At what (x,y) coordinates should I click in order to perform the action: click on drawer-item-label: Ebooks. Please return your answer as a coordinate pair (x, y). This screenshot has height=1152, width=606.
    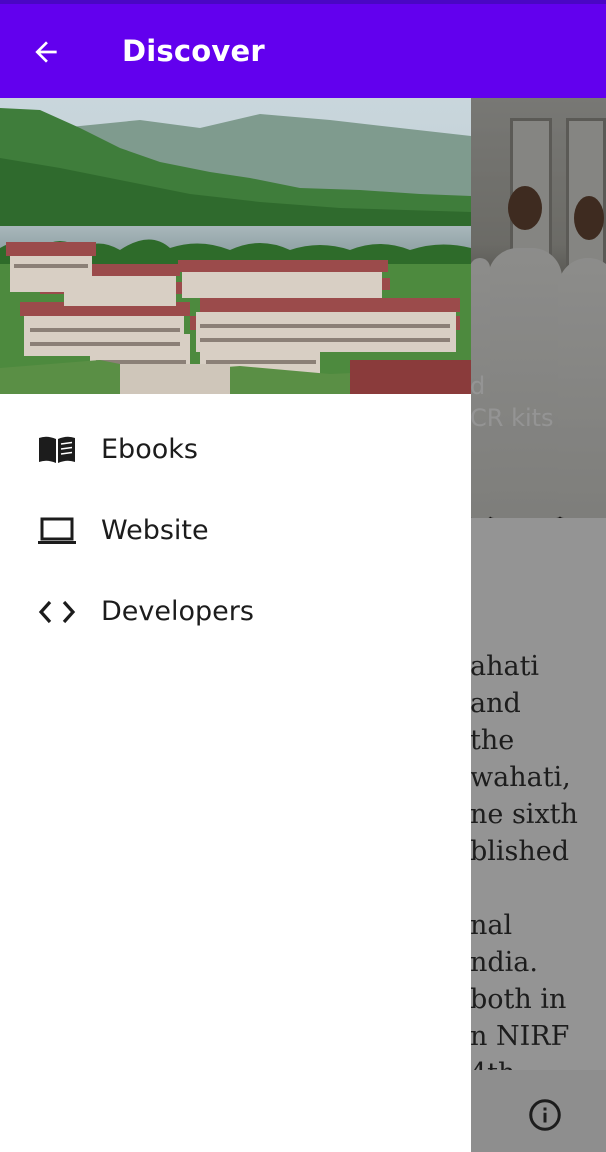
    Looking at the image, I should click on (149, 449).